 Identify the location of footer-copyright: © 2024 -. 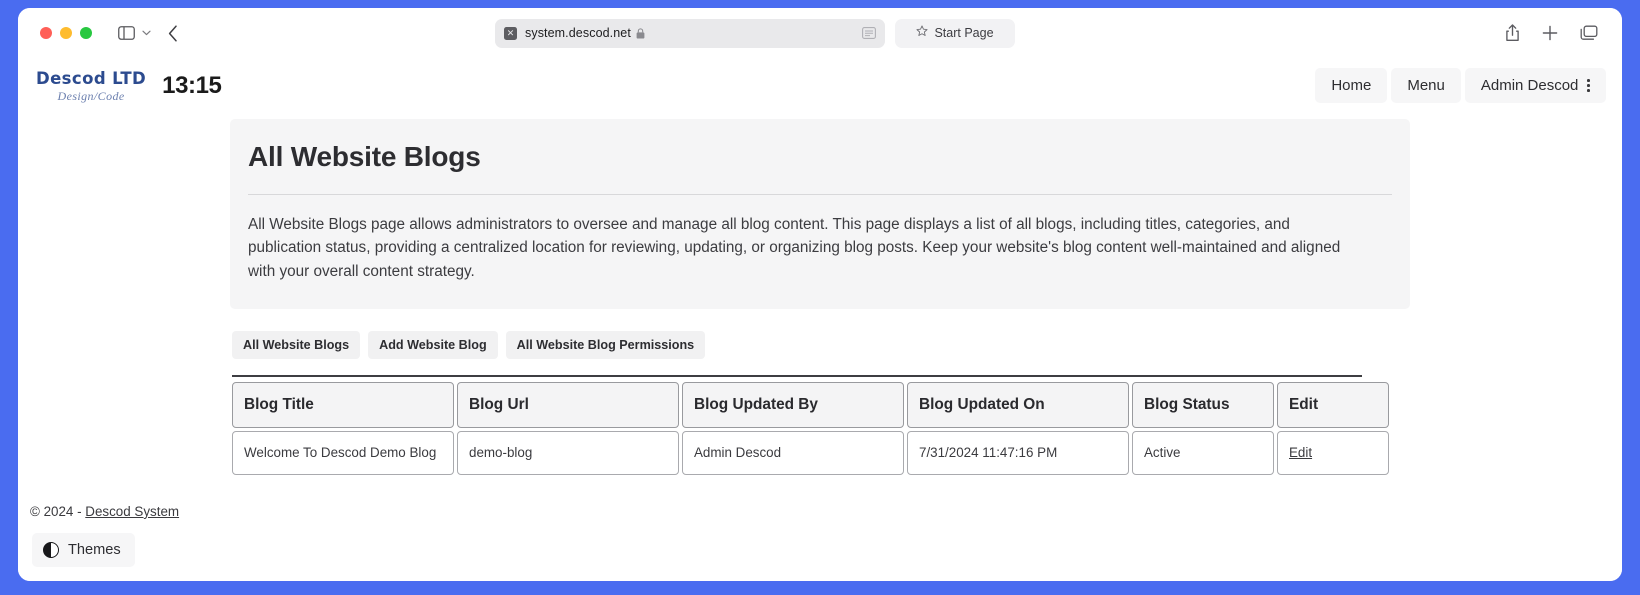
(58, 511).